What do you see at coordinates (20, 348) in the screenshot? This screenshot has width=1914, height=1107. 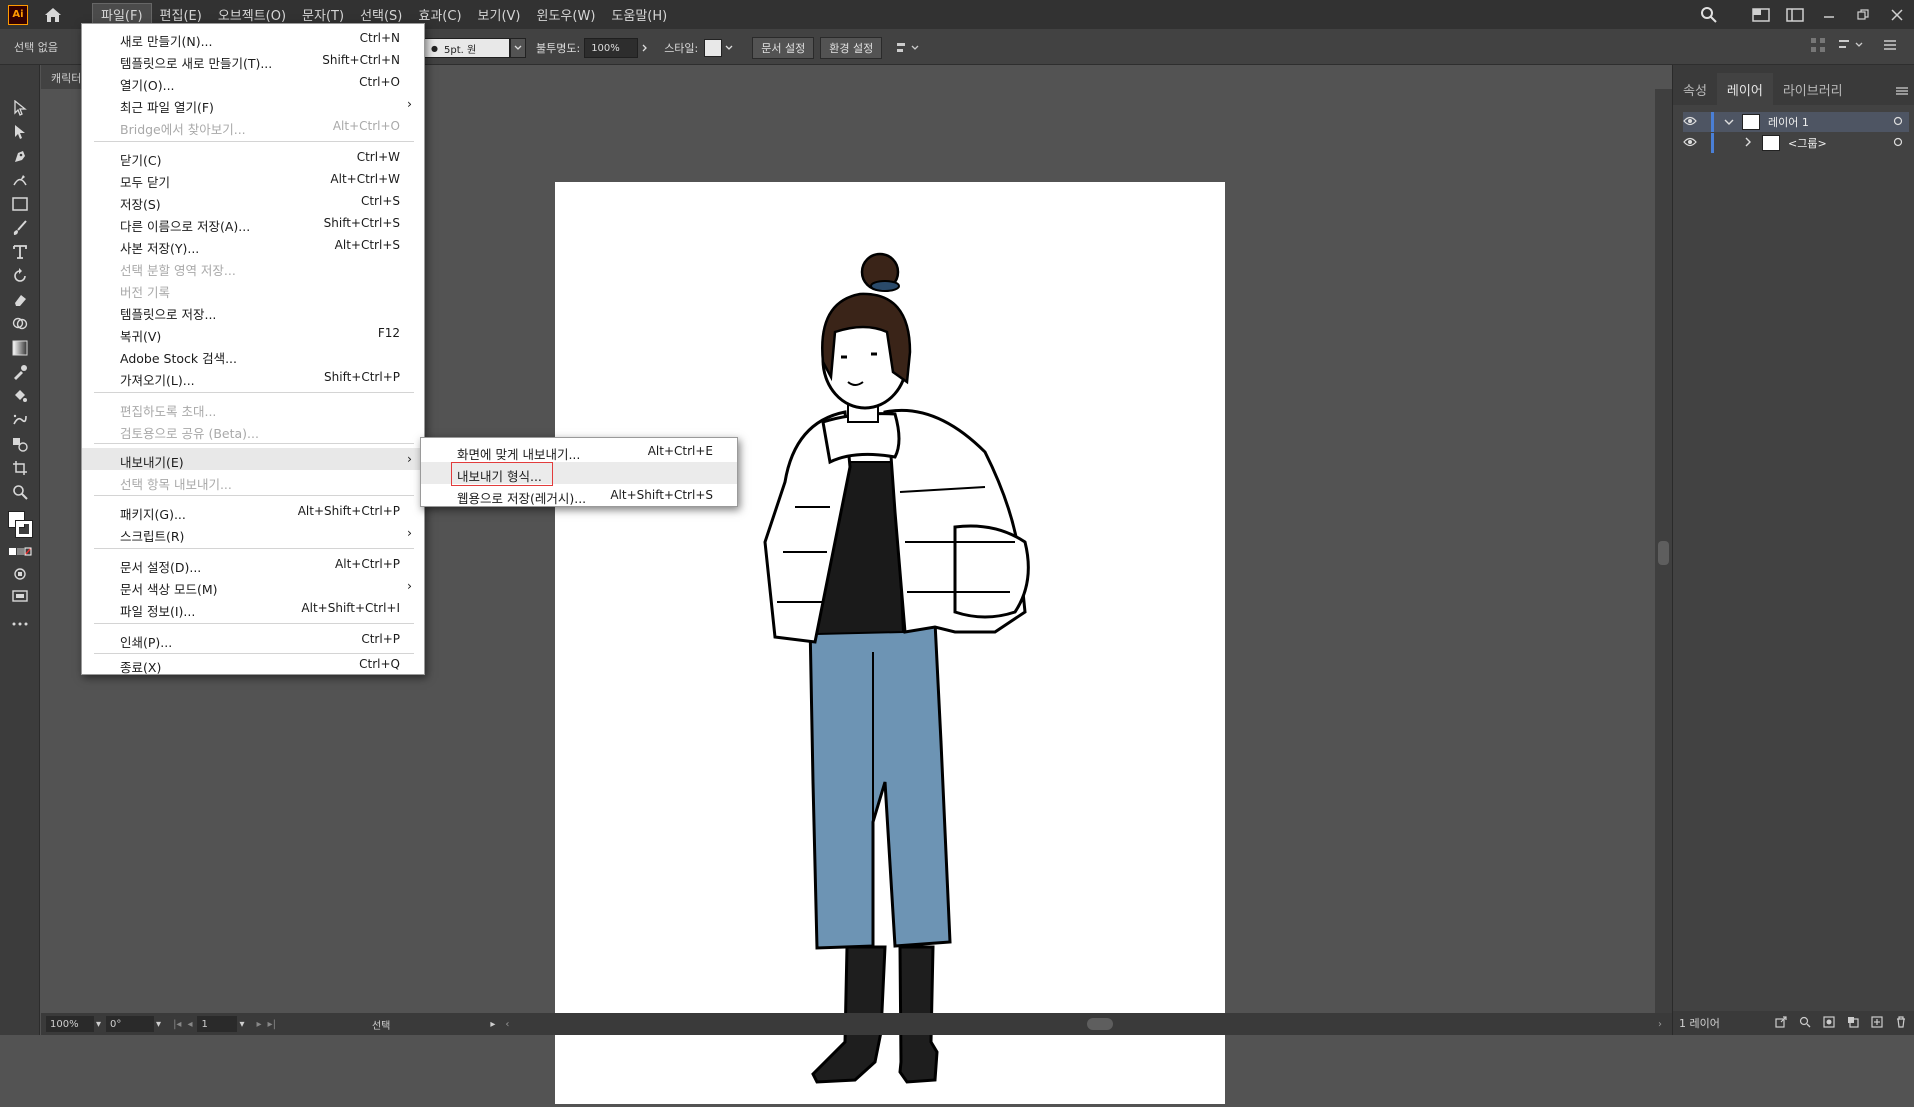 I see `gradient-tool-icon` at bounding box center [20, 348].